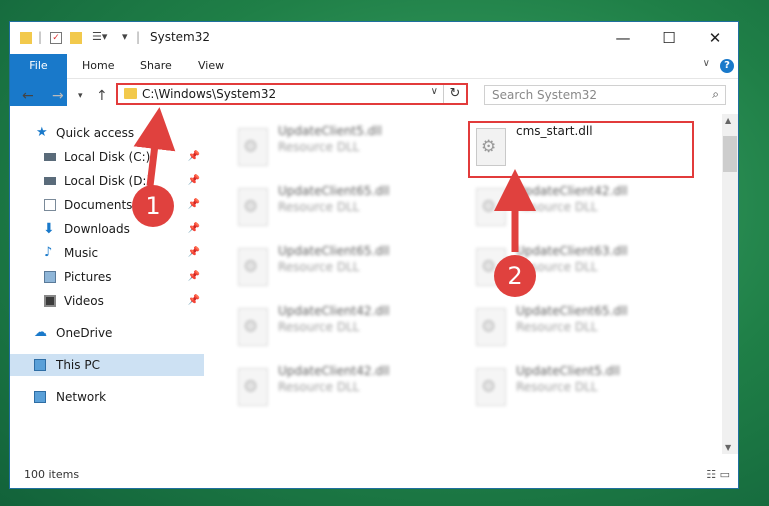 The image size is (769, 506). What do you see at coordinates (515, 276) in the screenshot?
I see `step-badge-2: 2` at bounding box center [515, 276].